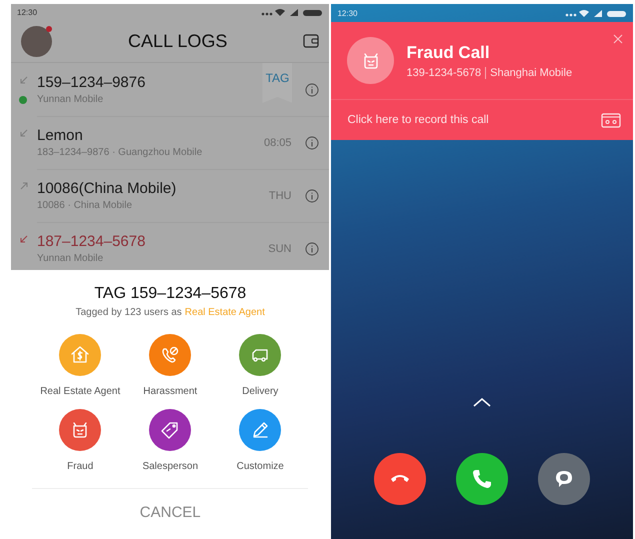  What do you see at coordinates (84, 205) in the screenshot?
I see `caller-detail: 10086 · China Mobile` at bounding box center [84, 205].